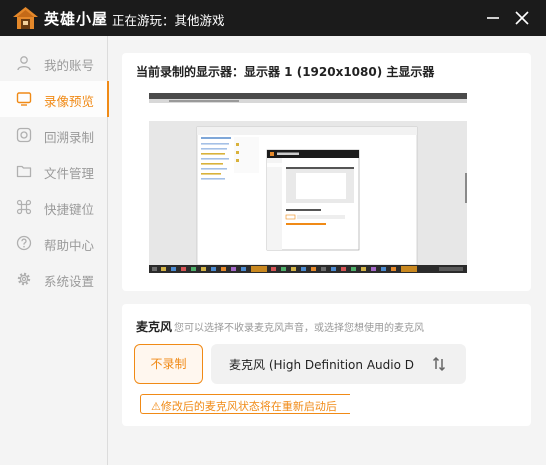  I want to click on command-key-icon, so click(24, 207).